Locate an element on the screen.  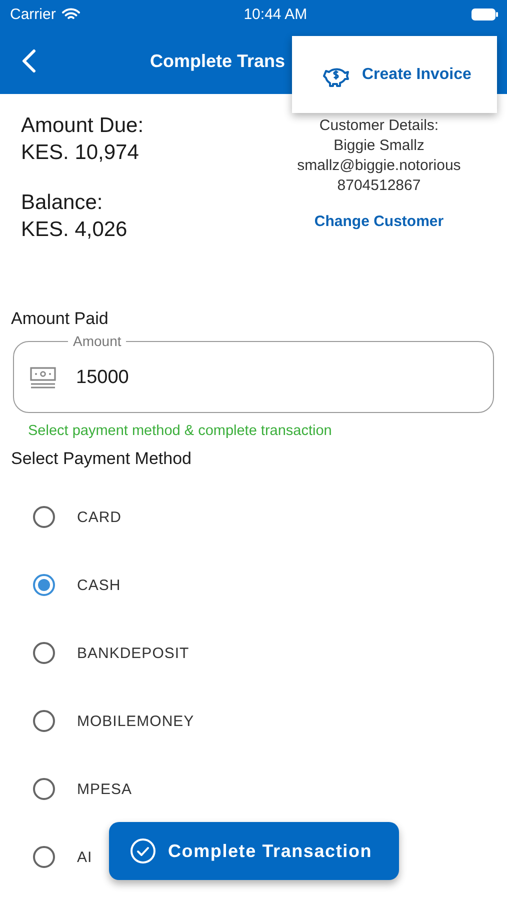
amount-field: Amount 15000 is located at coordinates (253, 373).